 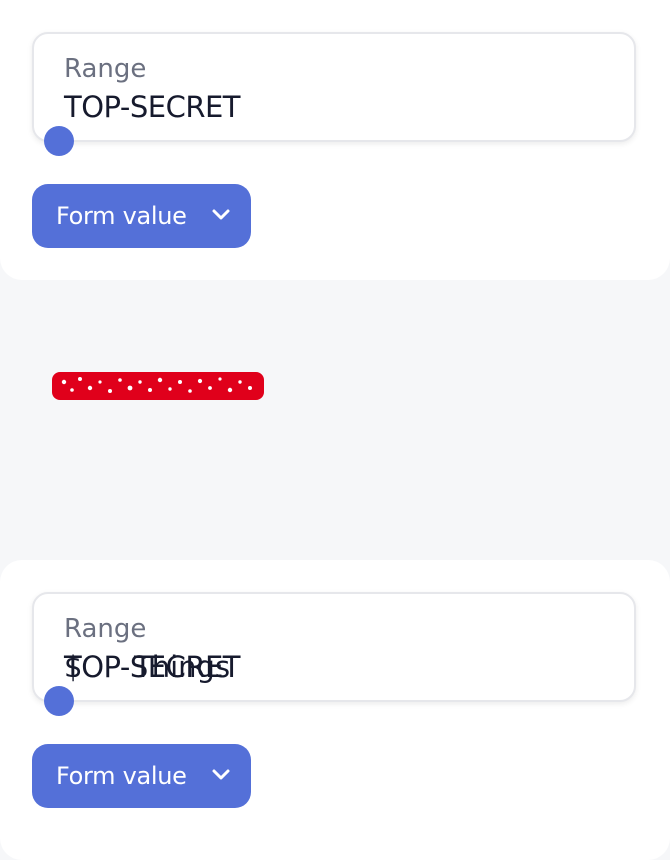 I want to click on range-field: Range TOP-SECRET, so click(x=334, y=94).